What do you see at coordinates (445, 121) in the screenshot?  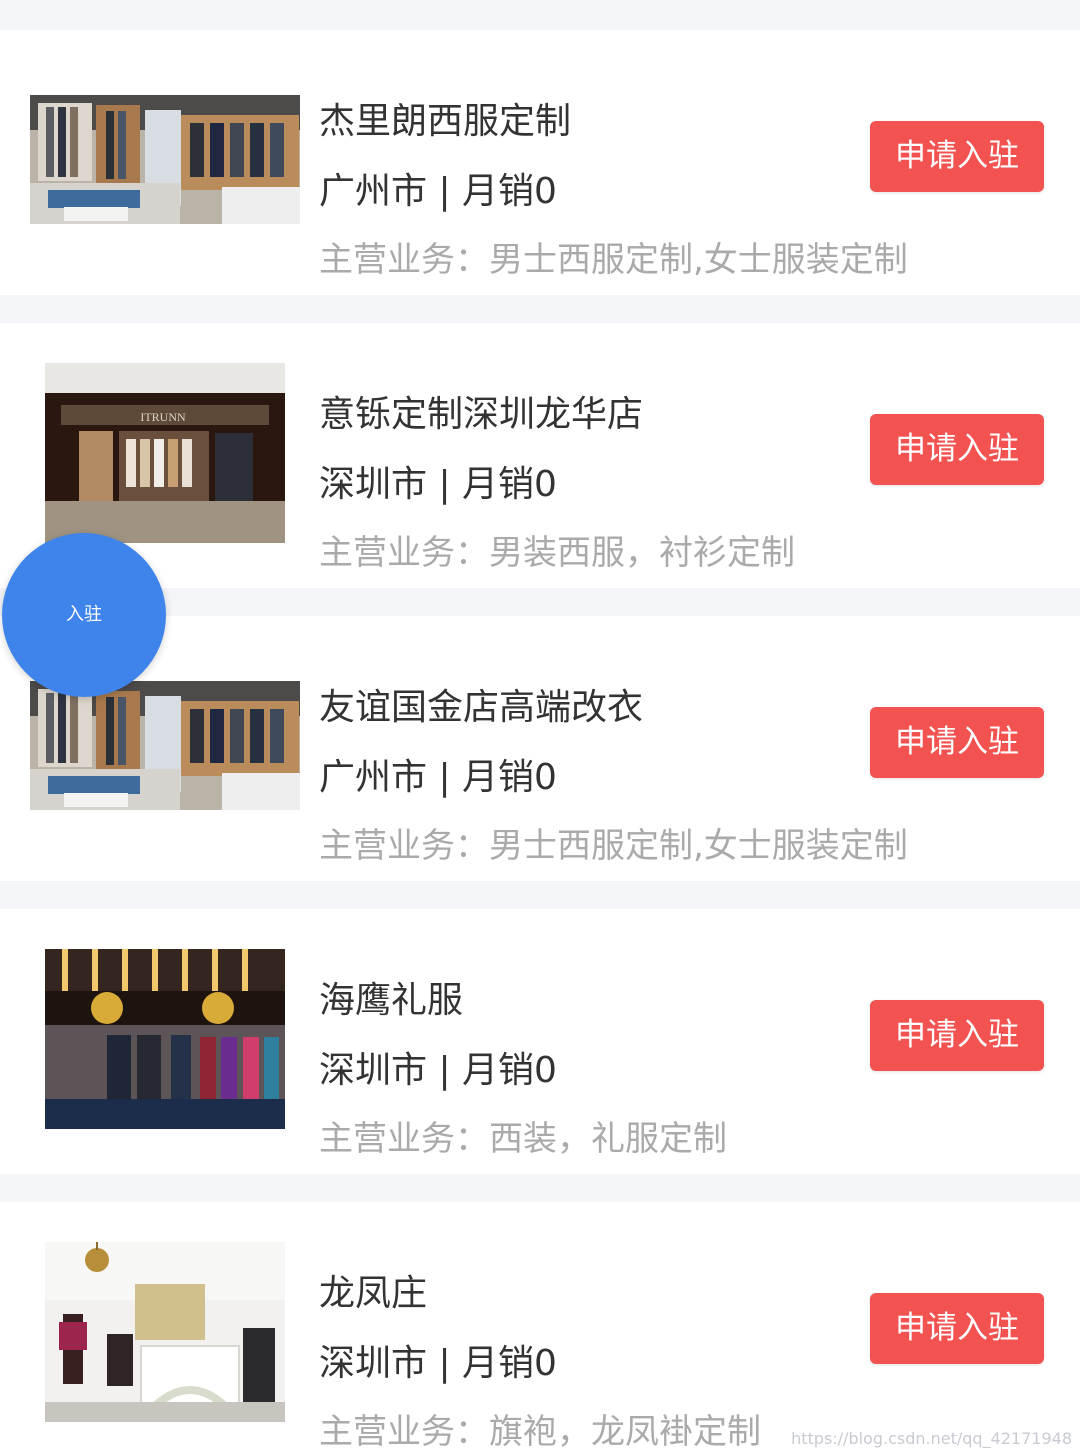 I see `store-name: 杰里朗西服定制` at bounding box center [445, 121].